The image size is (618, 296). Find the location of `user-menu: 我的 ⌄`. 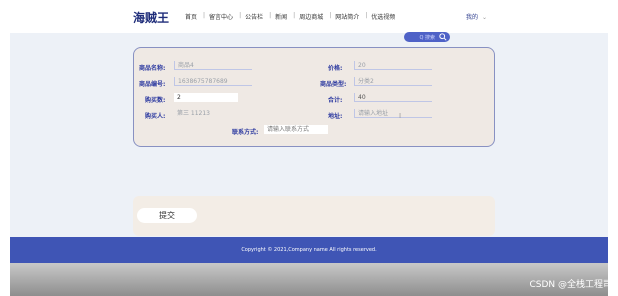

user-menu: 我的 ⌄ is located at coordinates (476, 16).